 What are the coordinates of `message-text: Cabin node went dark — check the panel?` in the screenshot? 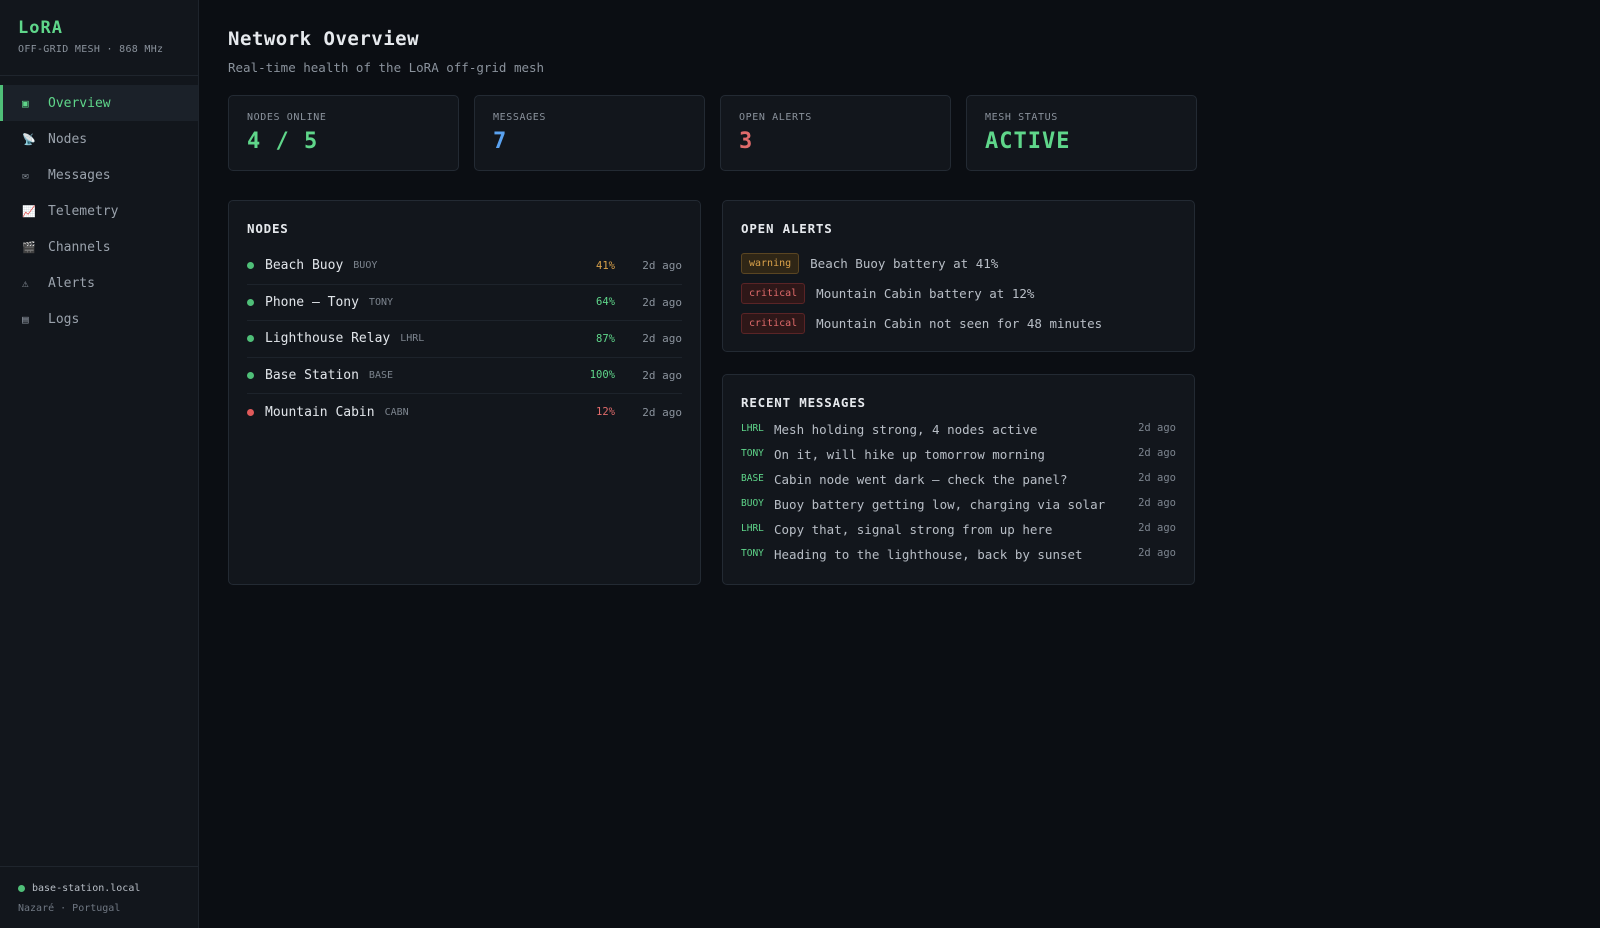 It's located at (921, 479).